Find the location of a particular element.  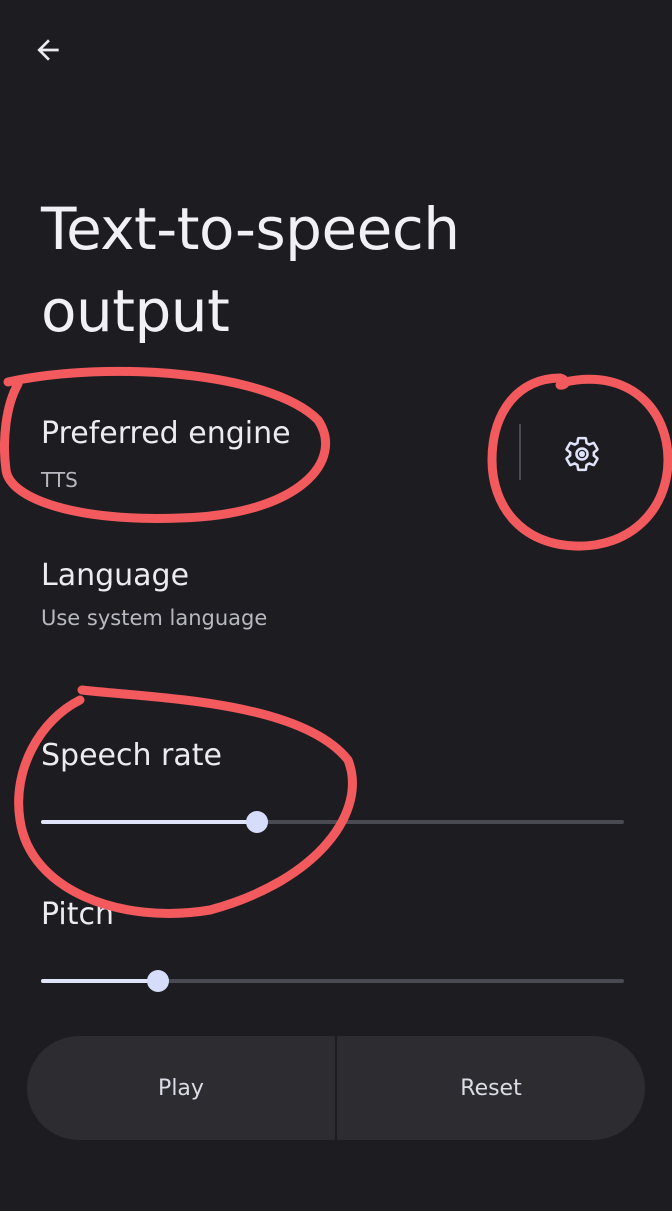

reset-button: Reset is located at coordinates (491, 1088).